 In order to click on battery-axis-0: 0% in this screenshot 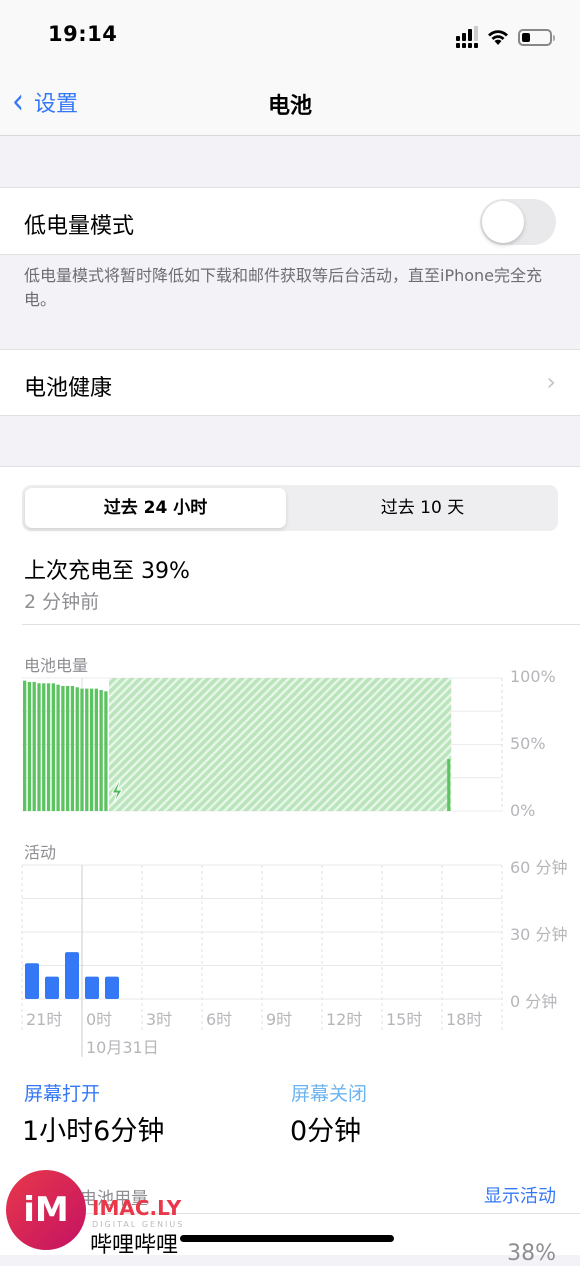, I will do `click(523, 810)`.